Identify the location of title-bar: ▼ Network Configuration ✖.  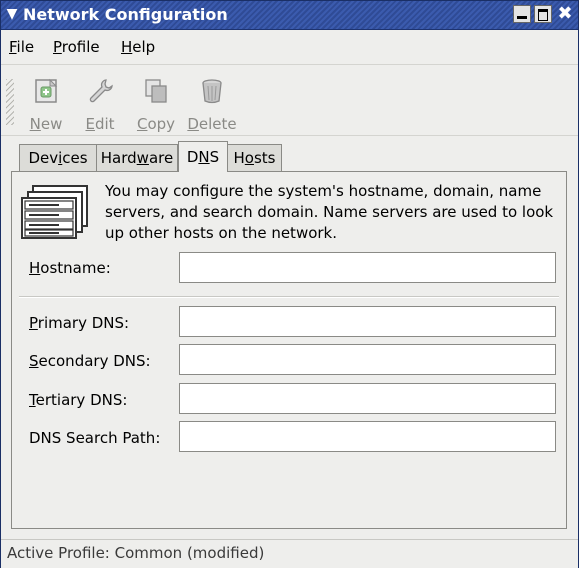
(289, 15).